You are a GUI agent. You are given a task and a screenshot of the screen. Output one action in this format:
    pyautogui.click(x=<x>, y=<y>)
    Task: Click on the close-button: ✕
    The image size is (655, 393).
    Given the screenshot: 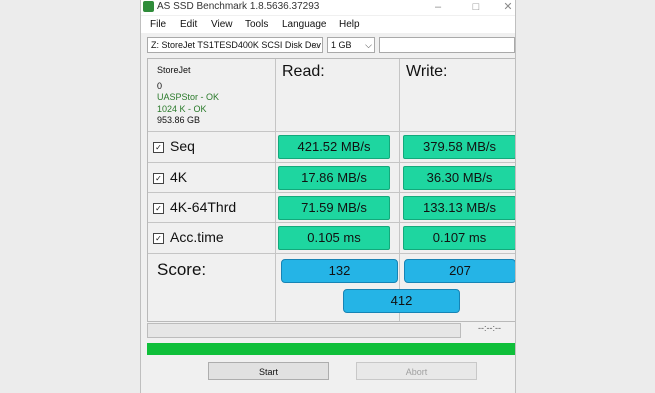 What is the action you would take?
    pyautogui.click(x=506, y=7)
    